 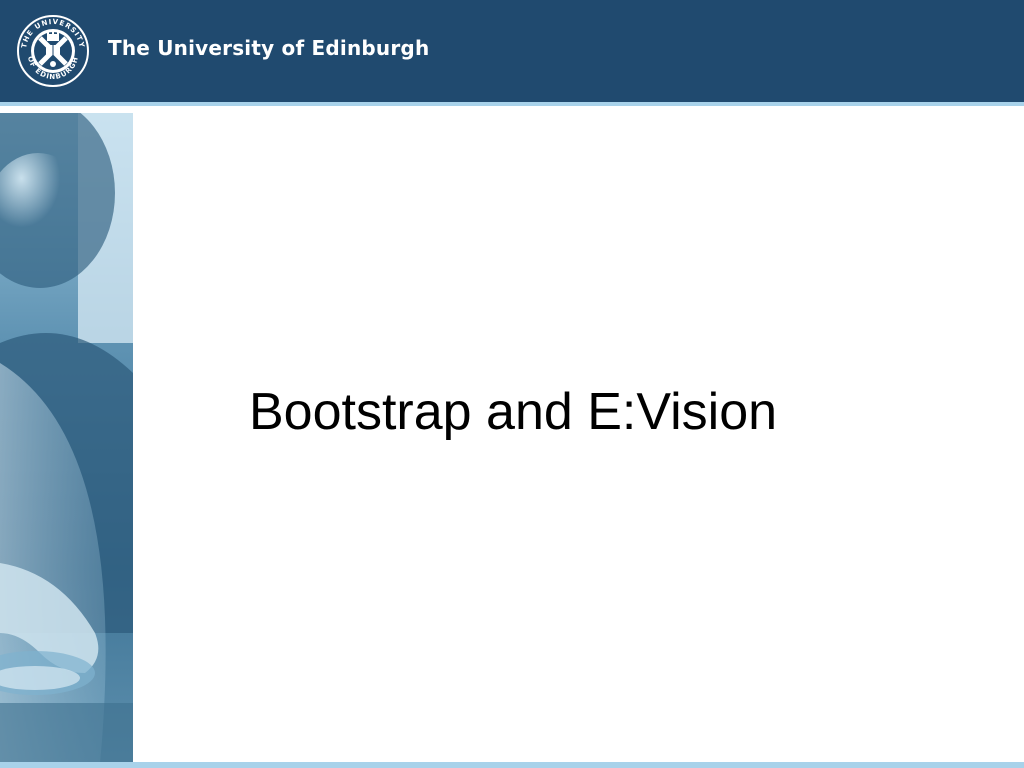 What do you see at coordinates (66, 438) in the screenshot?
I see `sidebar-photo` at bounding box center [66, 438].